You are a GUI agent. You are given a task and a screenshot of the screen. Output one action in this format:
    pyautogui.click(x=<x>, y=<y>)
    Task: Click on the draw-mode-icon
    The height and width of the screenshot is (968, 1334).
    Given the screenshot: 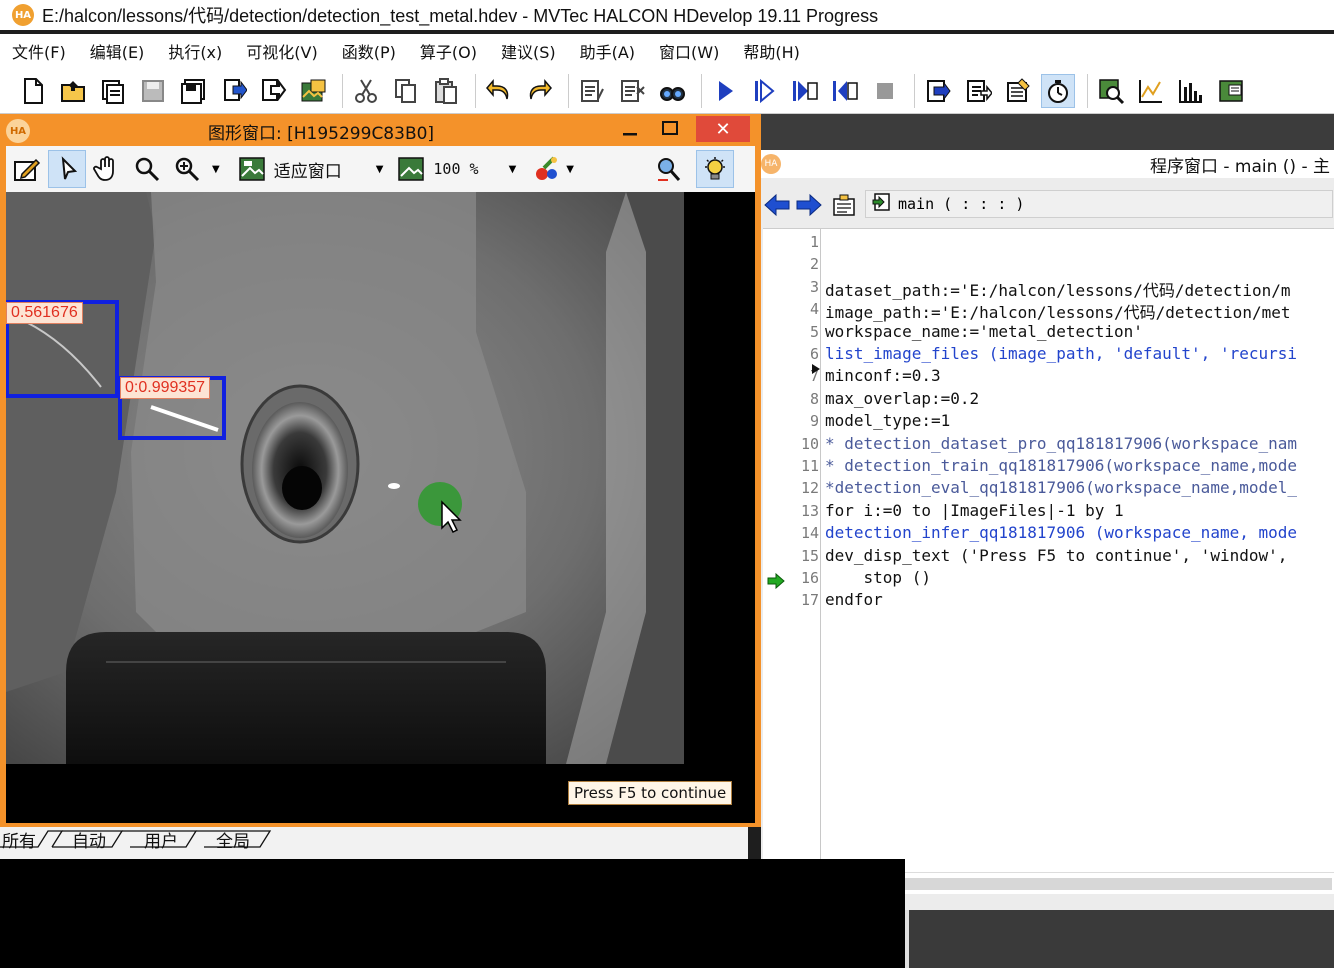 What is the action you would take?
    pyautogui.click(x=27, y=169)
    